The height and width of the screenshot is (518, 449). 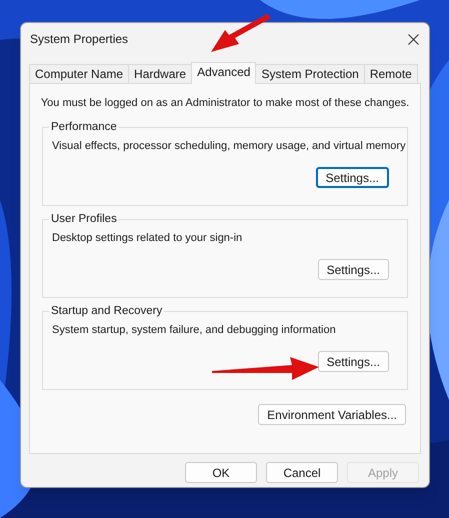 What do you see at coordinates (147, 238) in the screenshot?
I see `group-description: Desktop settings related to your sign-in` at bounding box center [147, 238].